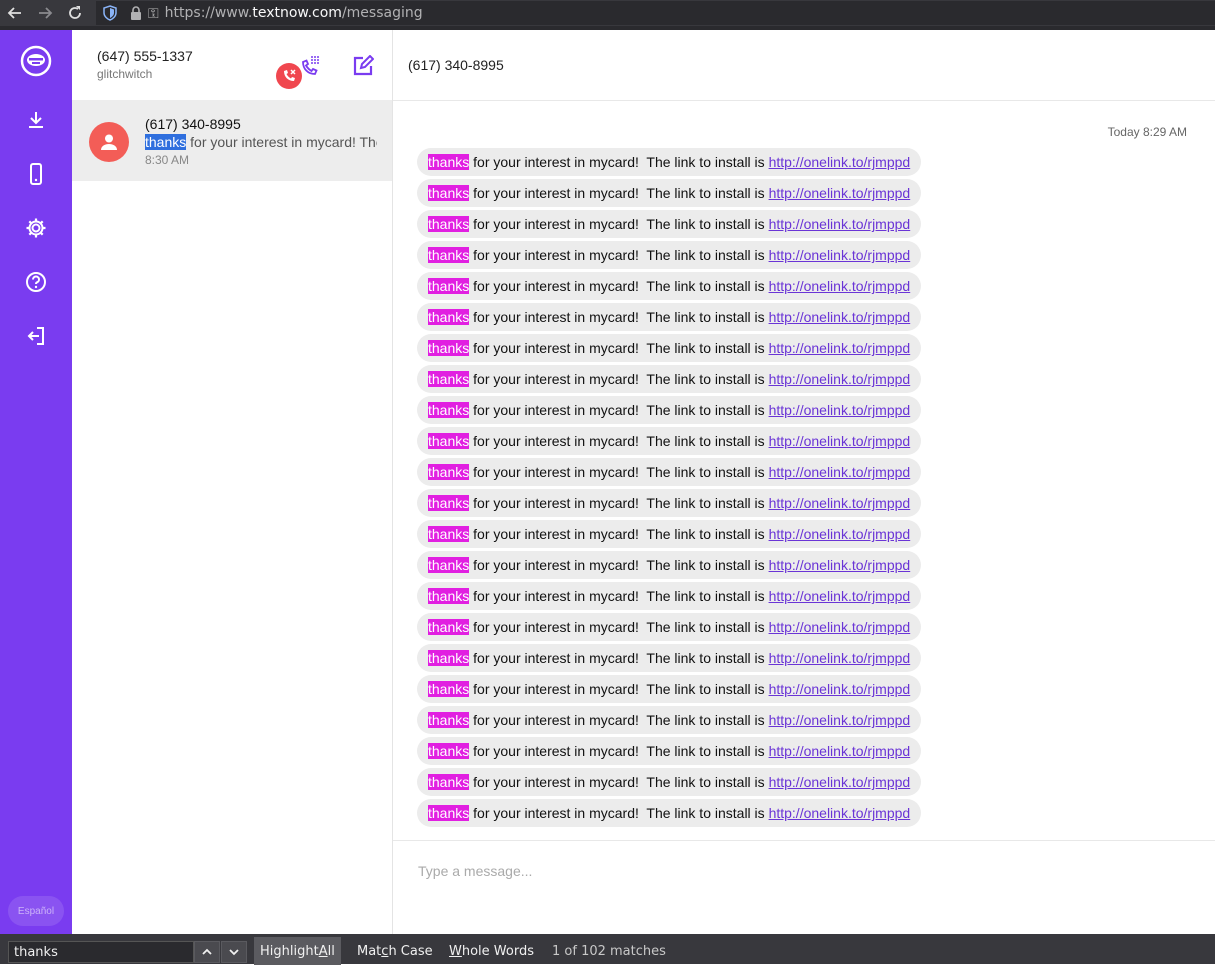 The height and width of the screenshot is (965, 1215). What do you see at coordinates (36, 61) in the screenshot?
I see `textnow-logo-icon` at bounding box center [36, 61].